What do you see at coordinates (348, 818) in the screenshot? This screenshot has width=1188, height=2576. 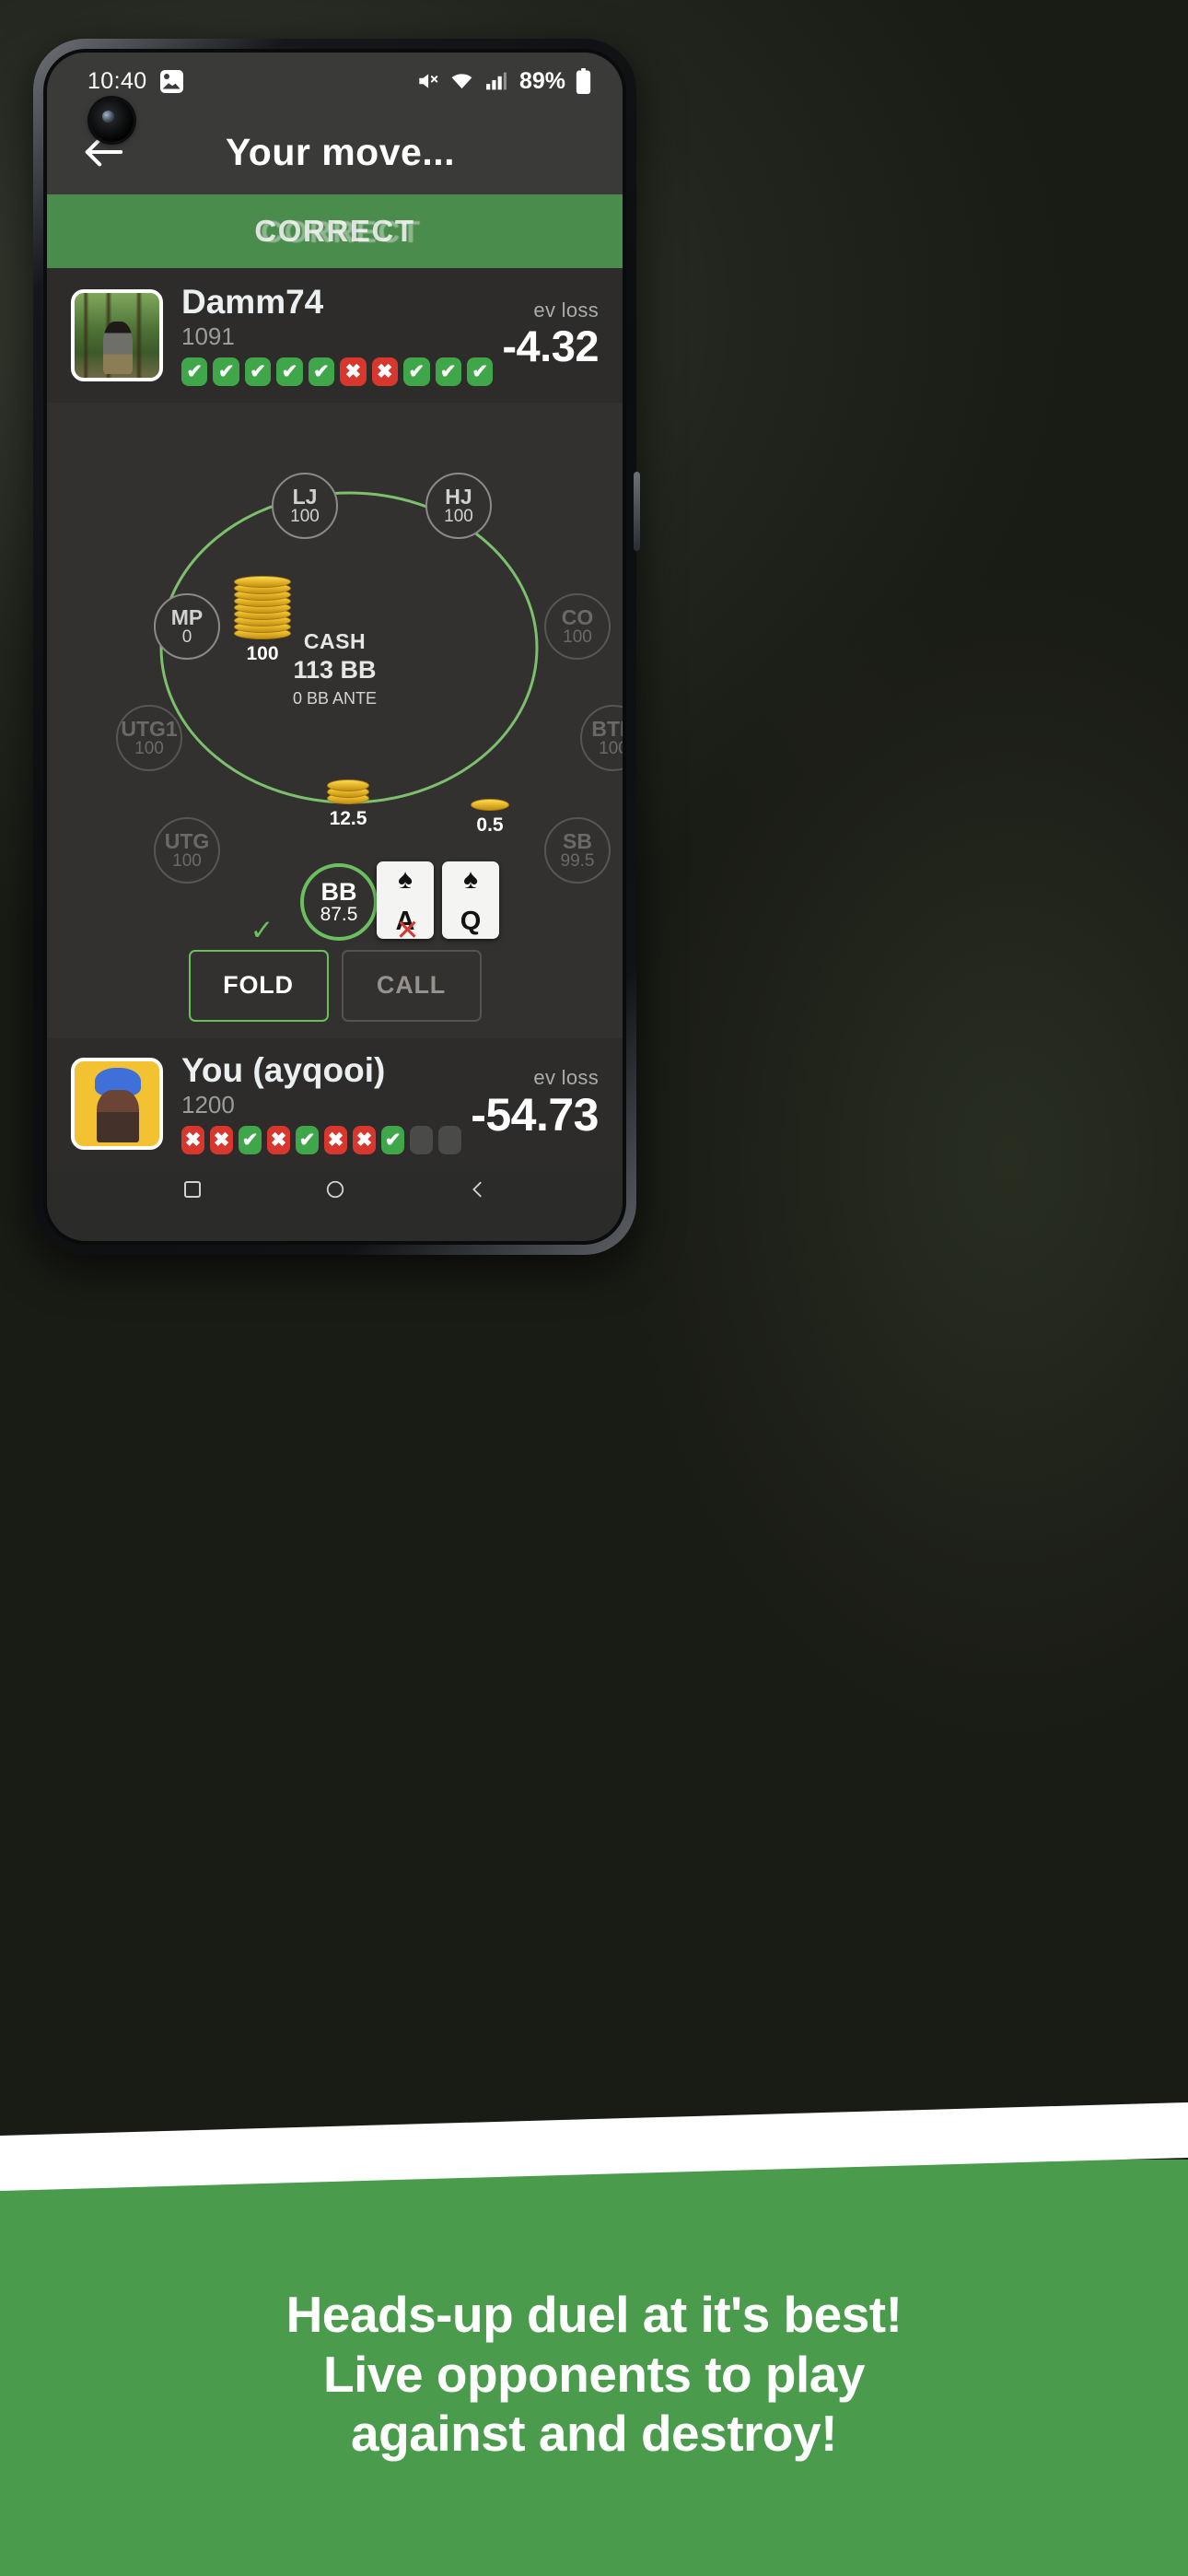 I see `bb-bet-amount: 12.5` at bounding box center [348, 818].